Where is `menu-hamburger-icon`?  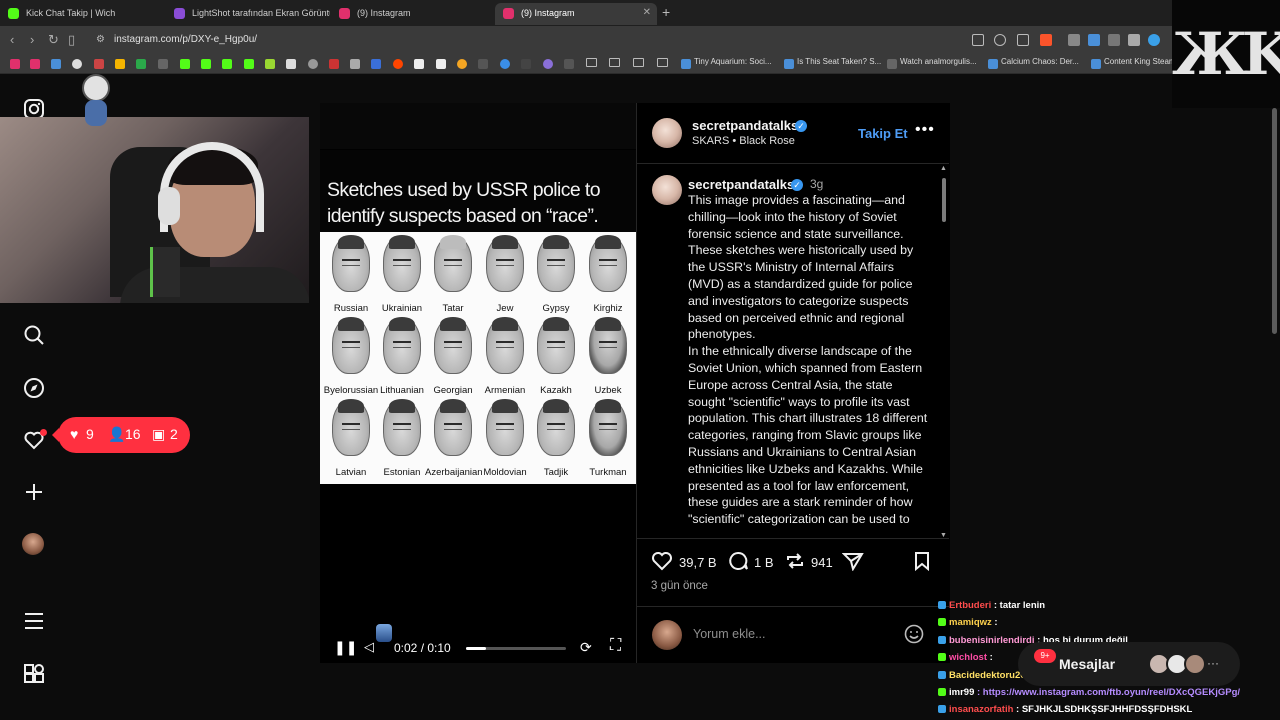 menu-hamburger-icon is located at coordinates (34, 622).